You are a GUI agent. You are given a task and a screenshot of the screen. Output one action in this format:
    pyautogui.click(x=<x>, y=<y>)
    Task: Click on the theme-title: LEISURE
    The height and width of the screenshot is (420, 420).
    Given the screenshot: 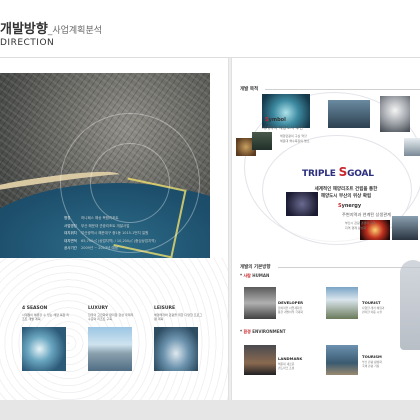 What is the action you would take?
    pyautogui.click(x=165, y=308)
    